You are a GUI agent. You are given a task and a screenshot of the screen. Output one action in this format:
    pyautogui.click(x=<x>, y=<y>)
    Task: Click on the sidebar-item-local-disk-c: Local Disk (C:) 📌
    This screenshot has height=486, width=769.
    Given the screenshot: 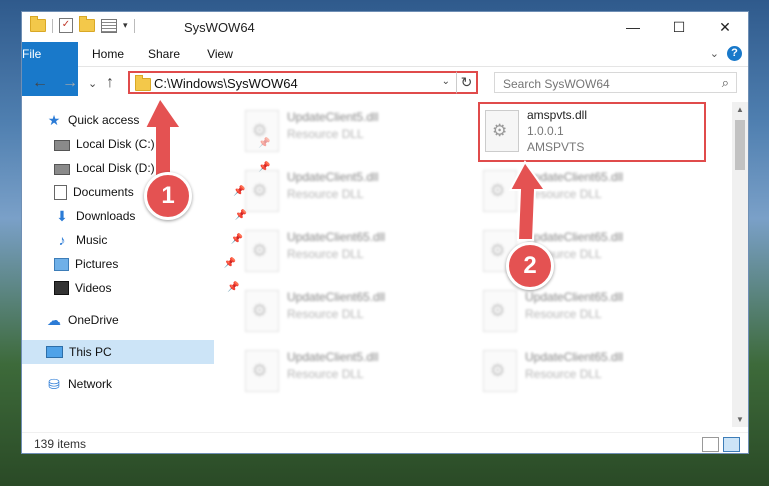 What is the action you would take?
    pyautogui.click(x=162, y=144)
    